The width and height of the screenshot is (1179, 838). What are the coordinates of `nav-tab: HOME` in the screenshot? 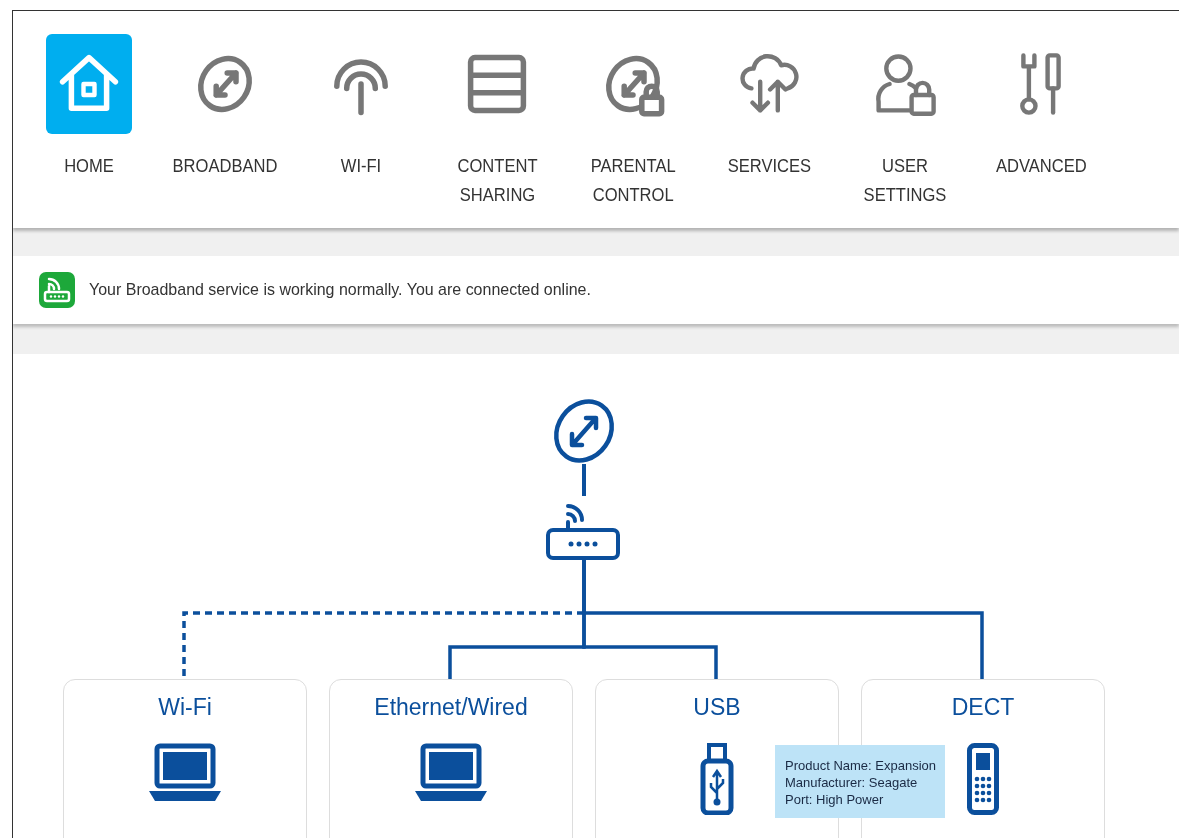 It's located at (89, 131).